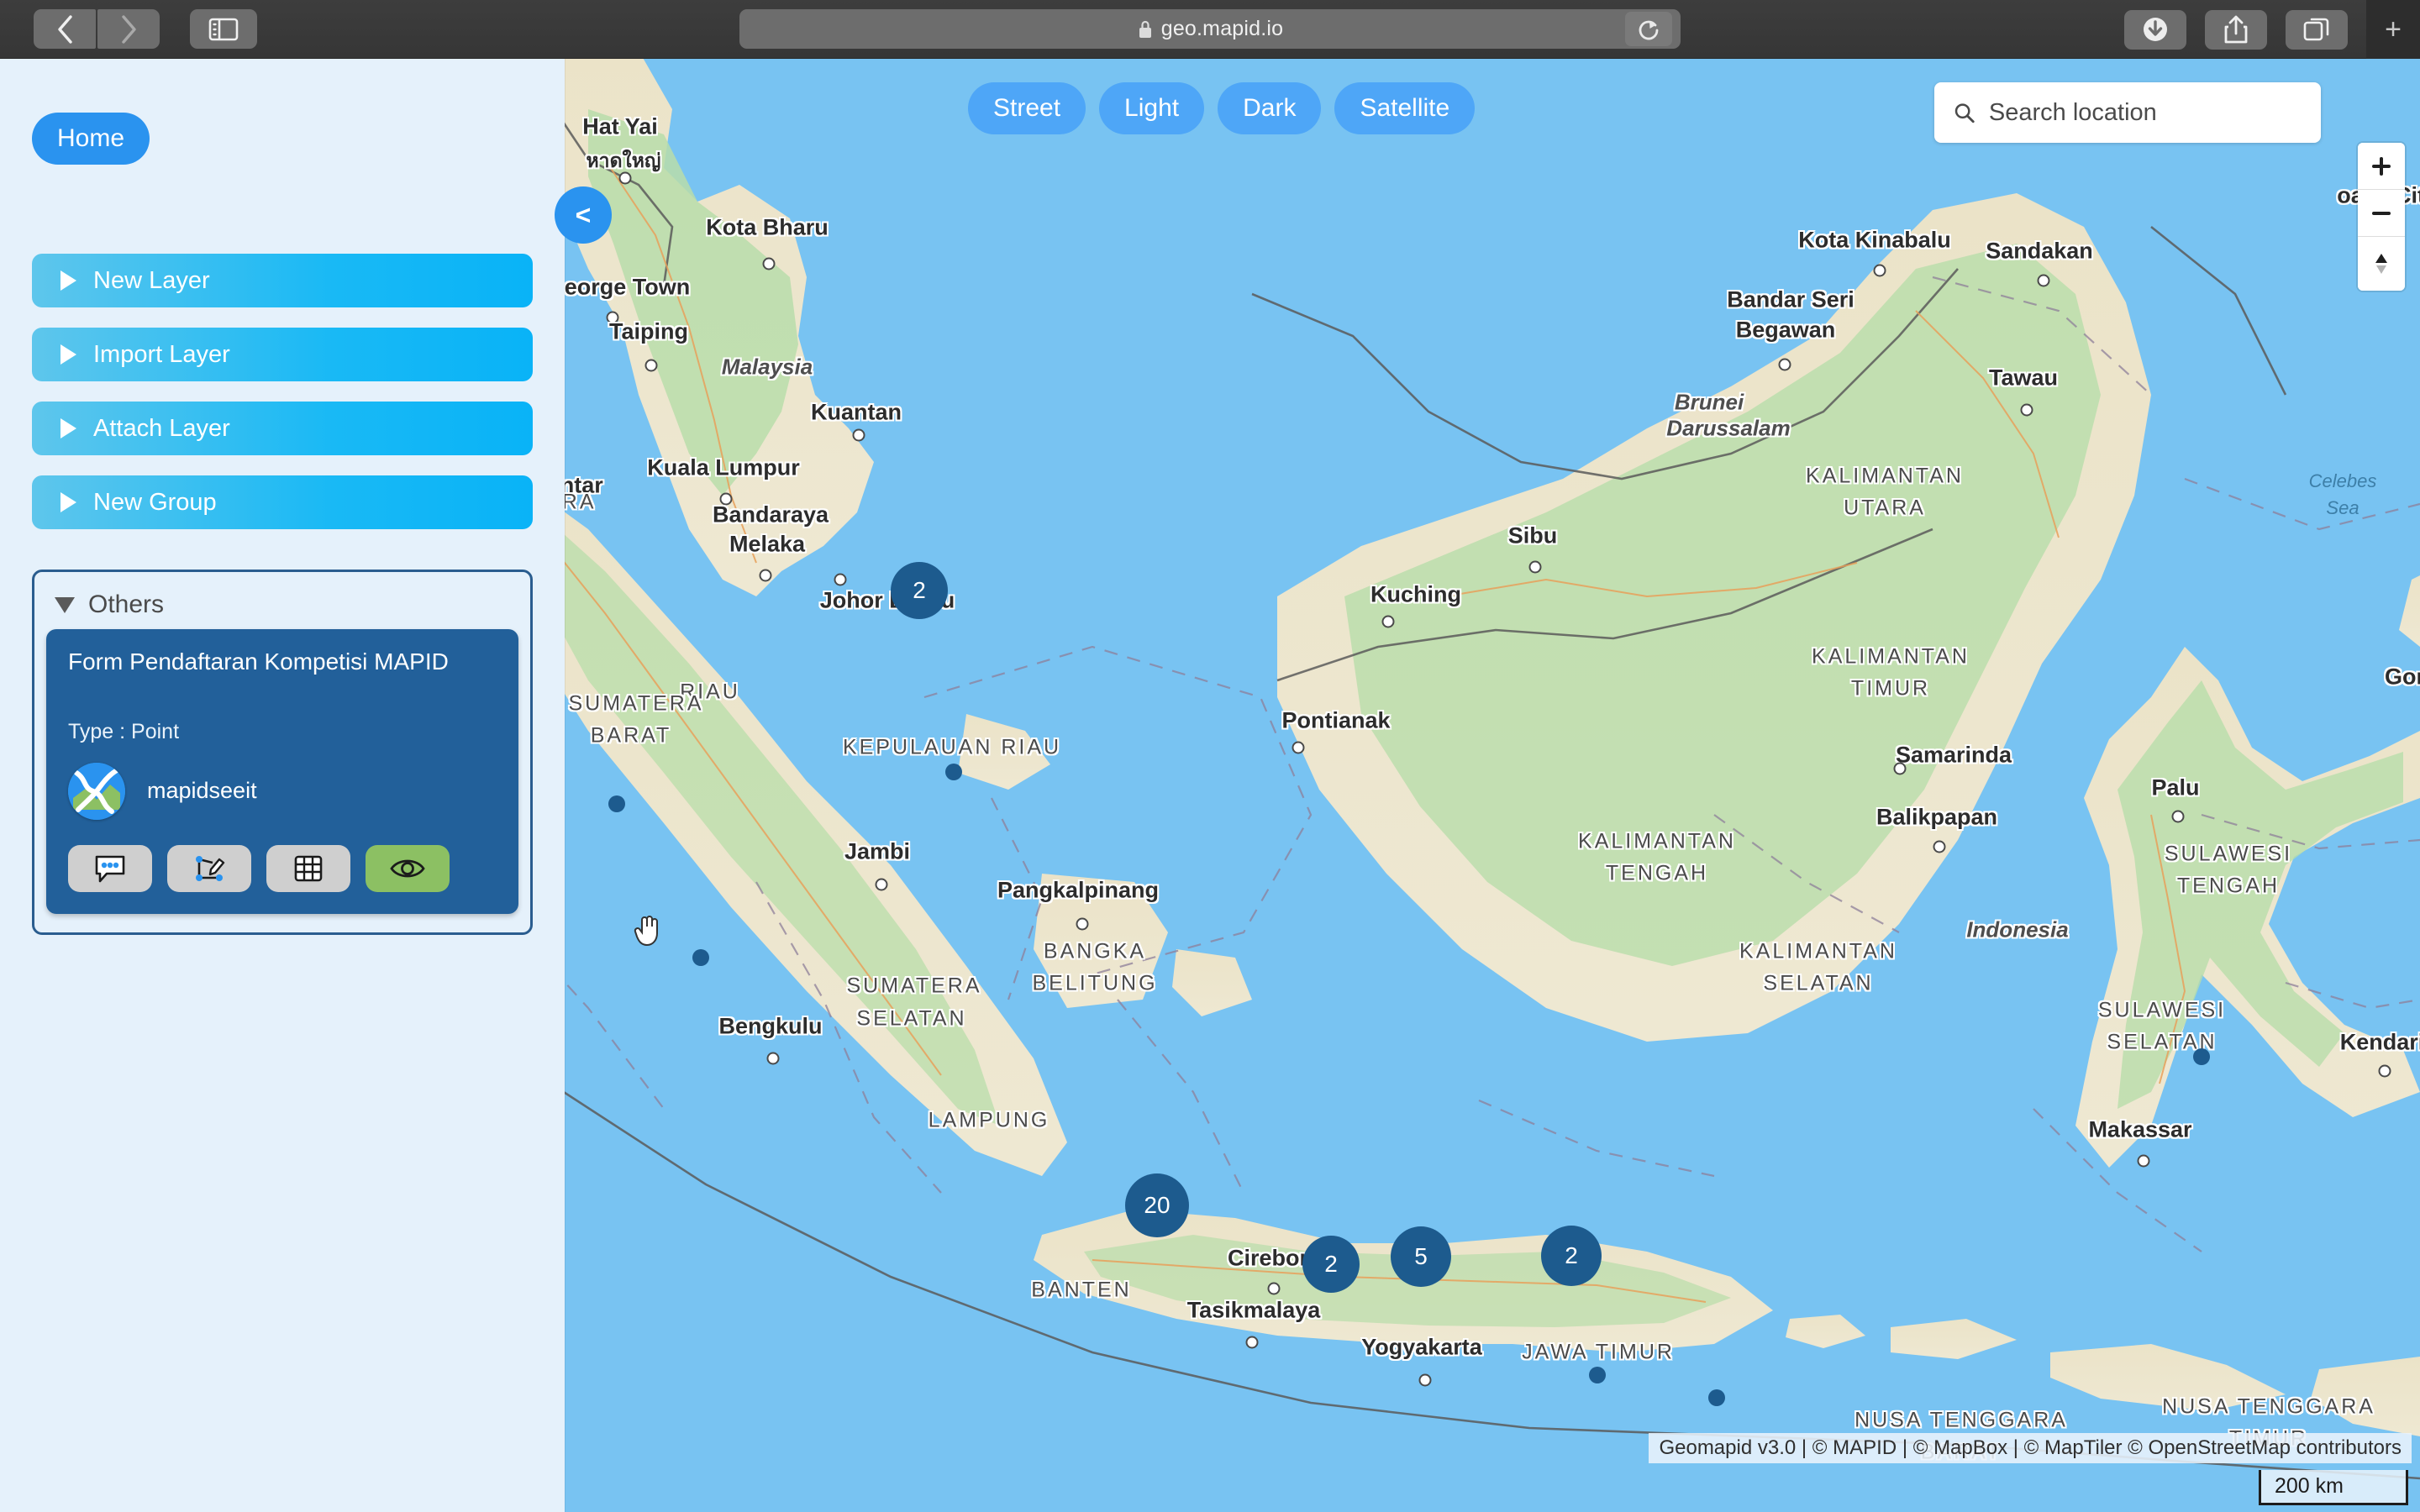 The height and width of the screenshot is (1512, 2420). I want to click on comment-icon, so click(110, 868).